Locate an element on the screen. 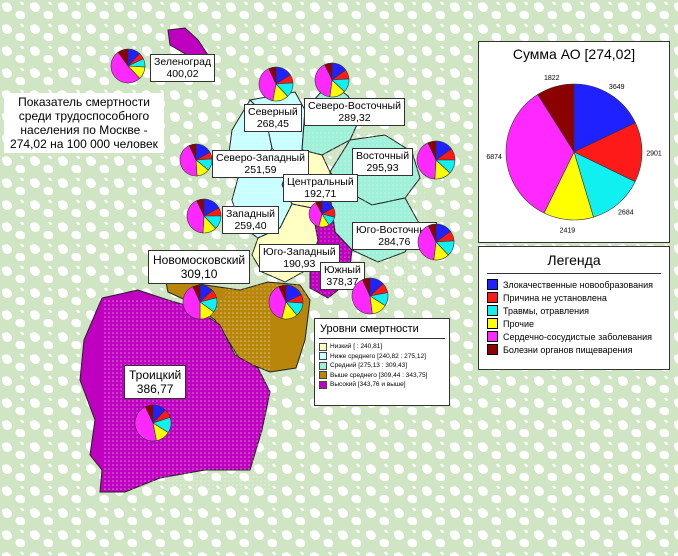 Image resolution: width=678 pixels, height=556 pixels. legend-label: Злокачественные новообразования is located at coordinates (578, 284).